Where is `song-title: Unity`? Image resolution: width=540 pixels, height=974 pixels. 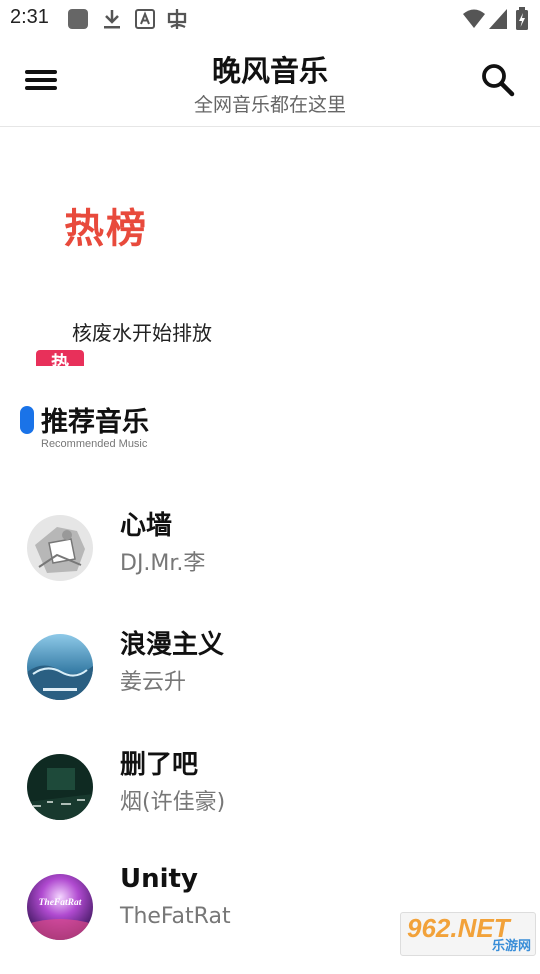
song-title: Unity is located at coordinates (159, 879).